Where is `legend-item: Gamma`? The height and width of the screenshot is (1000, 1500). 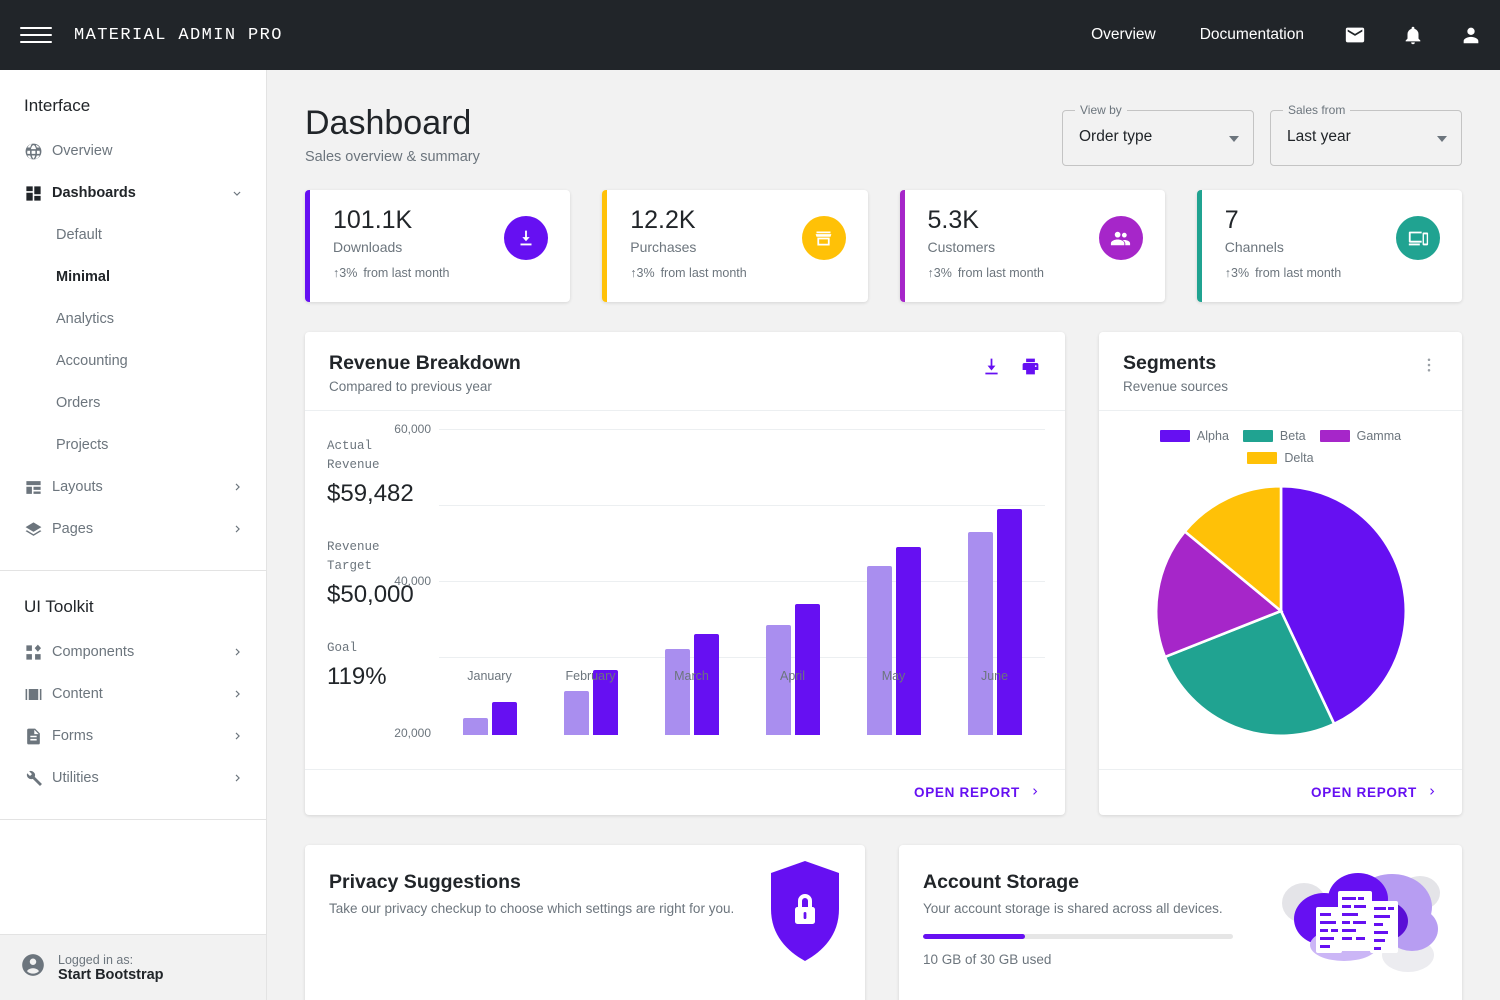 legend-item: Gamma is located at coordinates (1360, 436).